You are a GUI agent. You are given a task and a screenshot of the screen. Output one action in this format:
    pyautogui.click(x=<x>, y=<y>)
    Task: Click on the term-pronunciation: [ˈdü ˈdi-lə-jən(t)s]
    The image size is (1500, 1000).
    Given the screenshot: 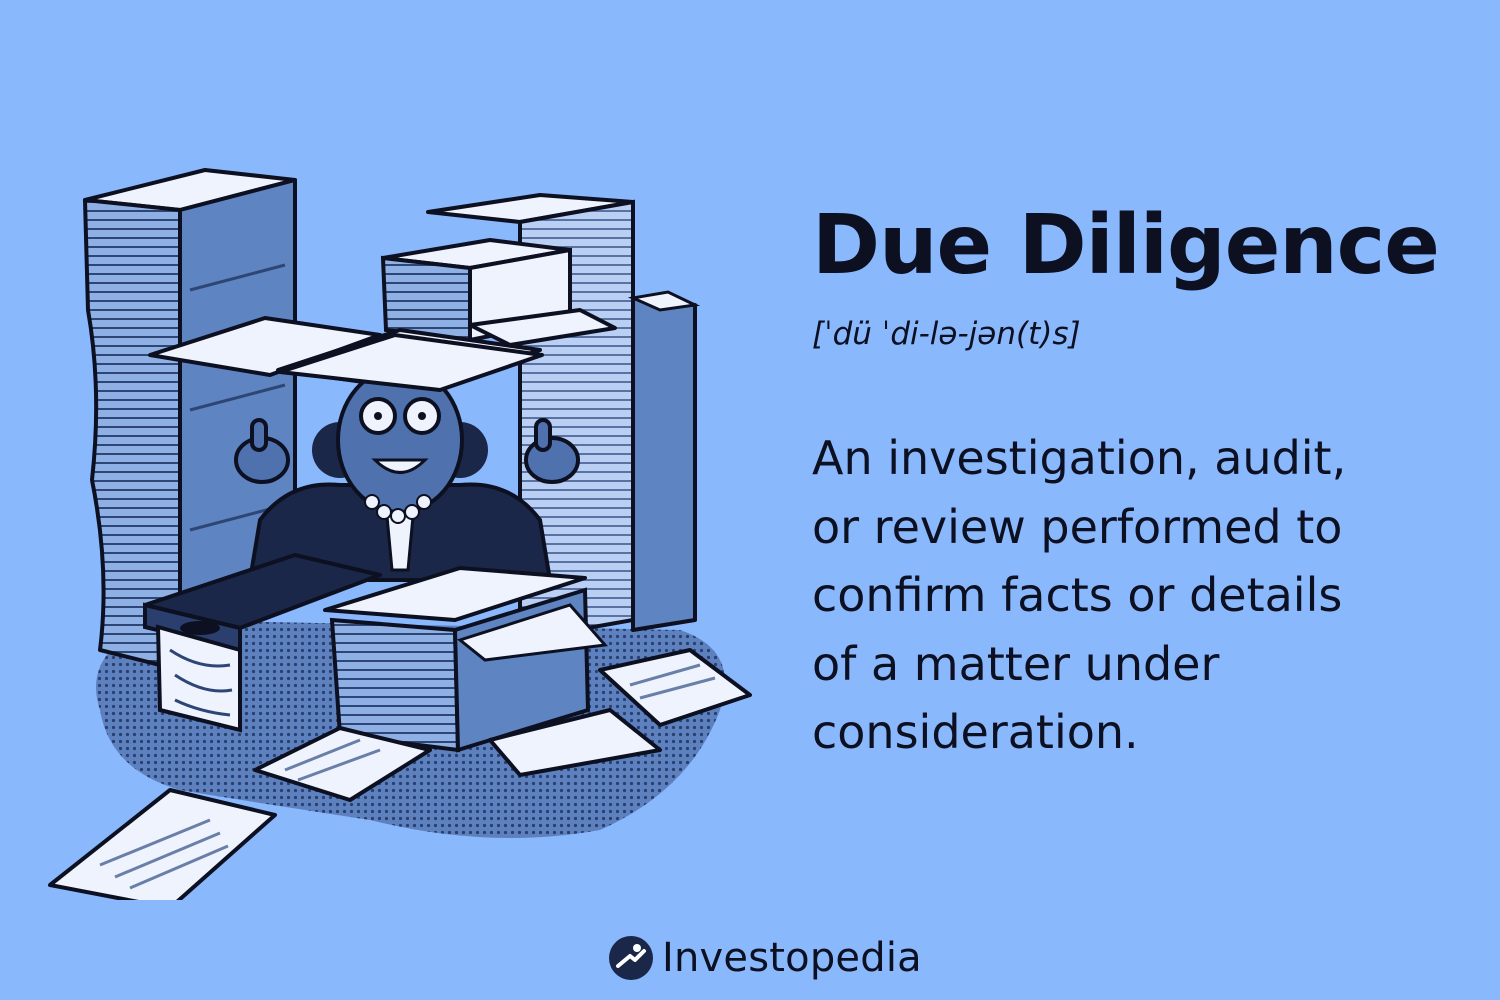 What is the action you would take?
    pyautogui.click(x=946, y=334)
    